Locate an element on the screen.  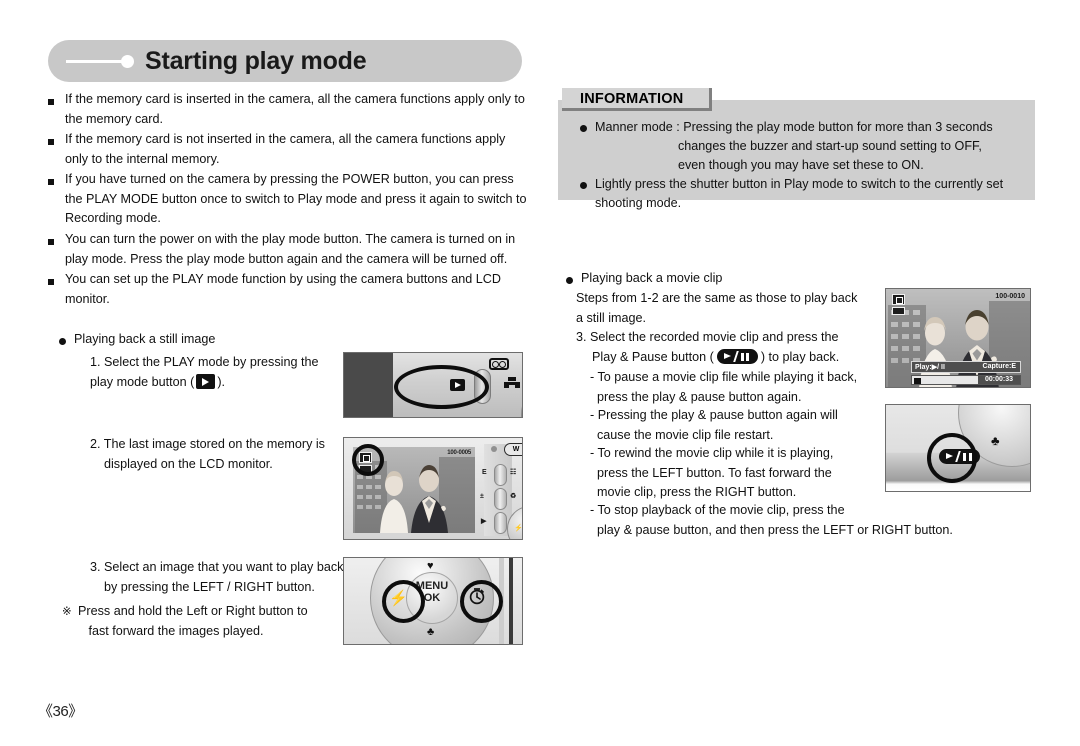
delete-icon: ♻ is located at coordinates (513, 496).